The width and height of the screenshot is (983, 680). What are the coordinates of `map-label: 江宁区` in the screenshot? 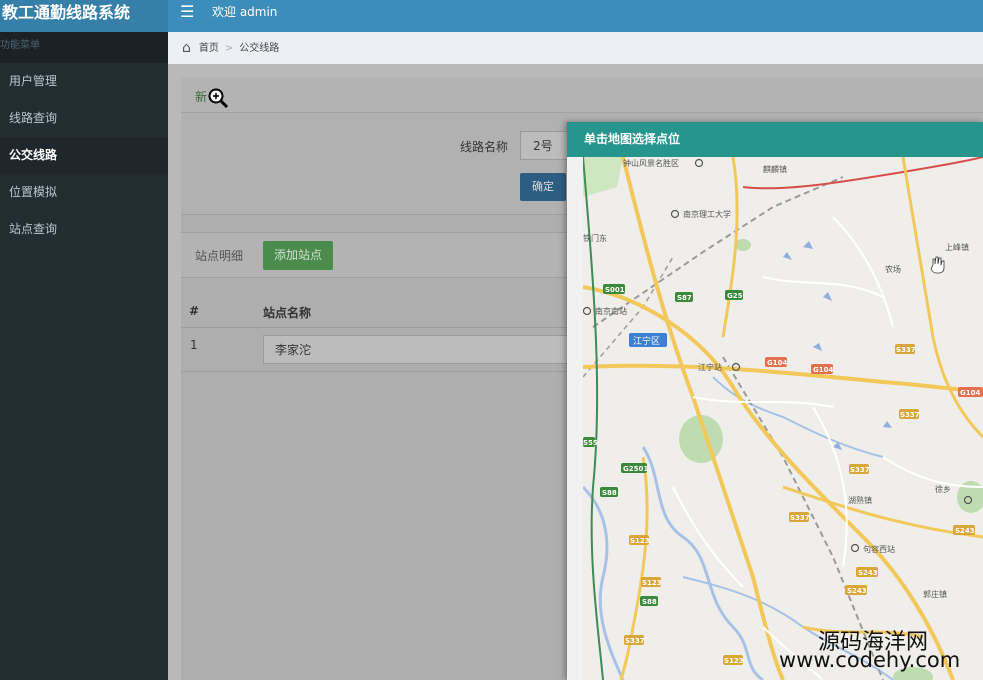 It's located at (646, 341).